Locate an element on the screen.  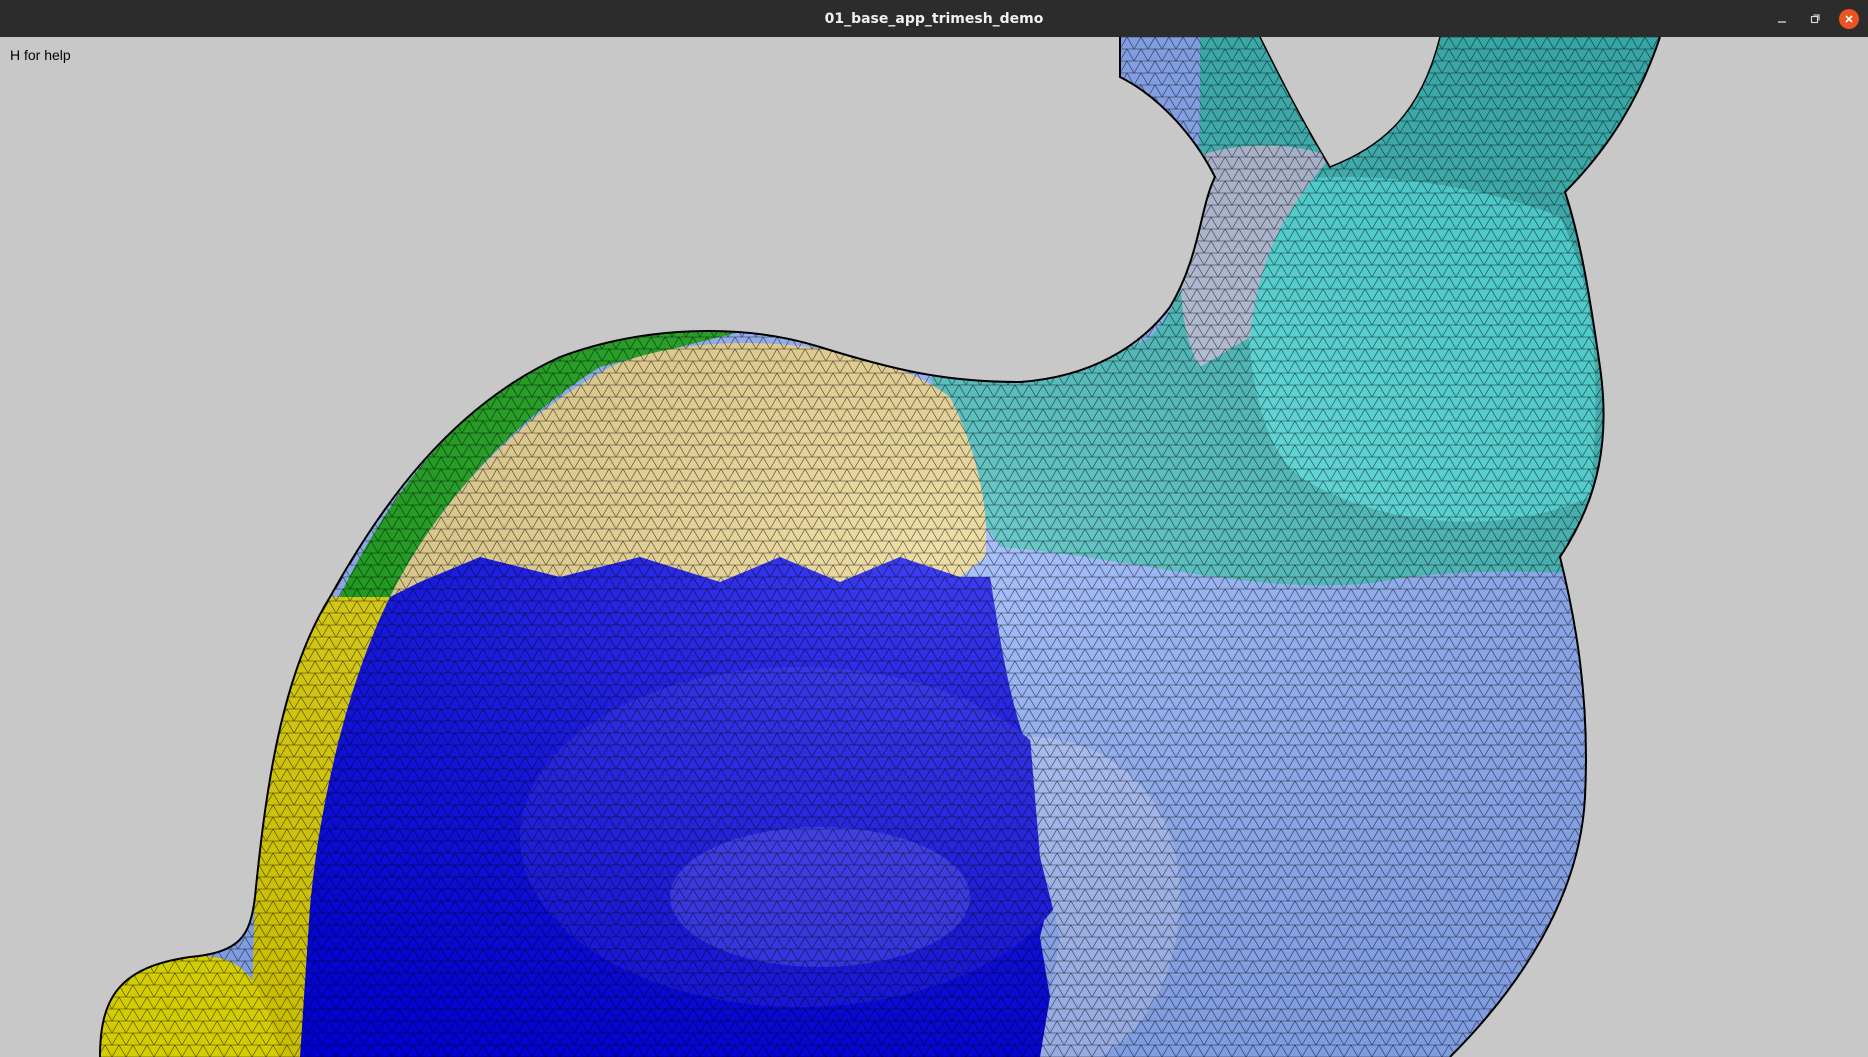
help-overlay-text: H for help is located at coordinates (40, 55).